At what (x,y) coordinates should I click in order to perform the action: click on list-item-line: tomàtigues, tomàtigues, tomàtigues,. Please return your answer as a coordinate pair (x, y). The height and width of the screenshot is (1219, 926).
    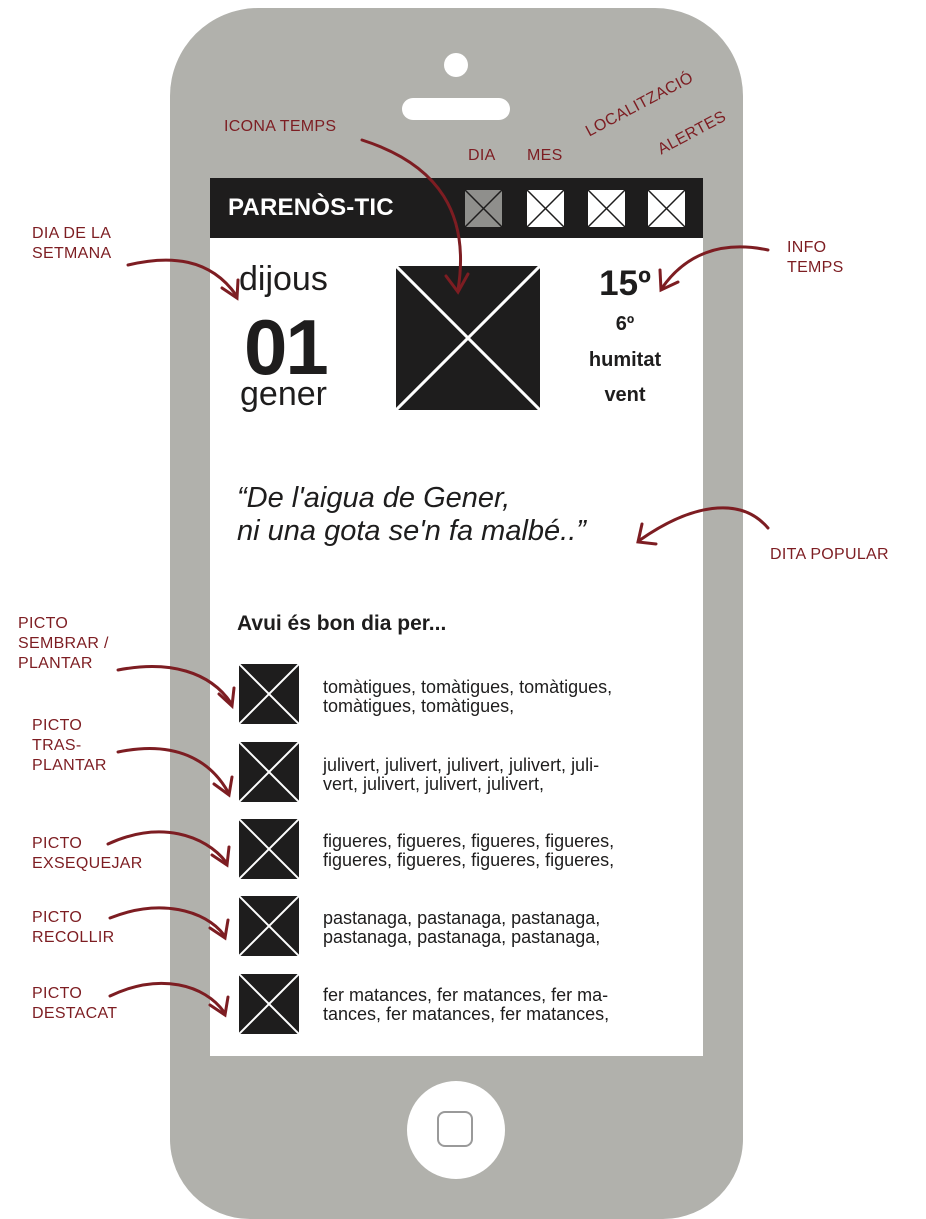
    Looking at the image, I should click on (468, 687).